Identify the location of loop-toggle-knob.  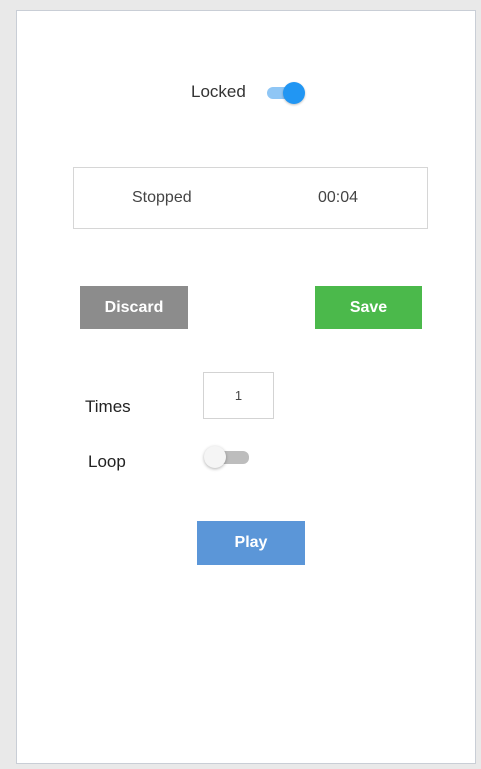
(215, 457).